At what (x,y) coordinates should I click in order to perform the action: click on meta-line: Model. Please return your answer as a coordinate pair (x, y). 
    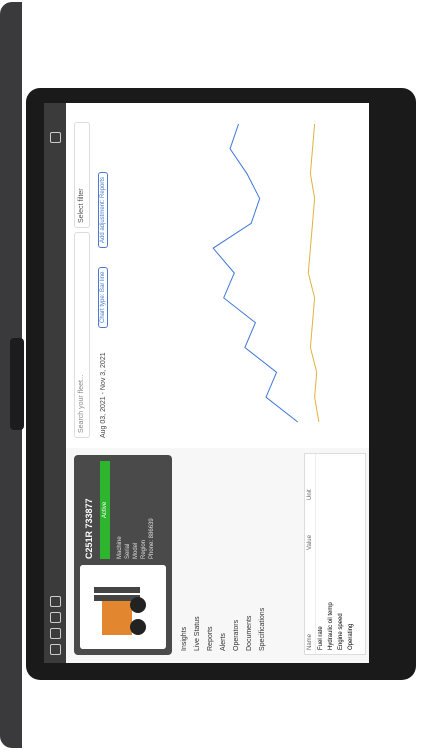
    Looking at the image, I should click on (136, 550).